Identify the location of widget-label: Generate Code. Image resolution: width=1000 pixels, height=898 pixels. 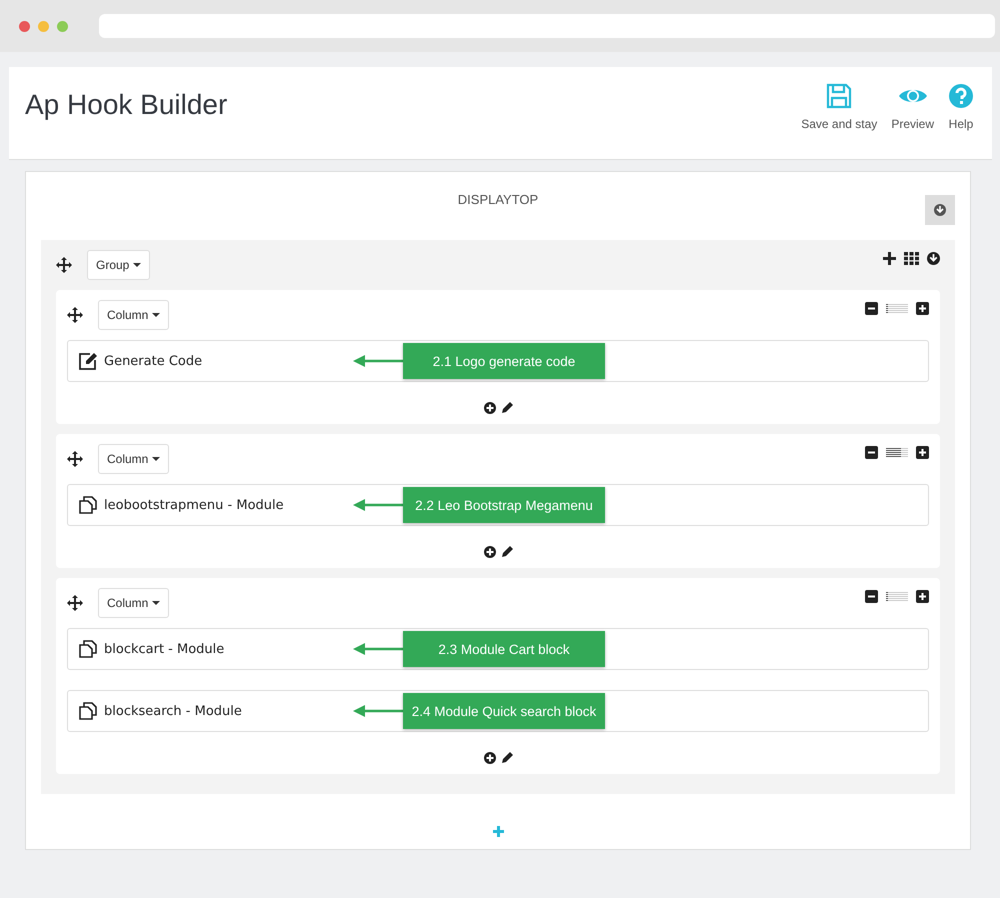
(153, 361).